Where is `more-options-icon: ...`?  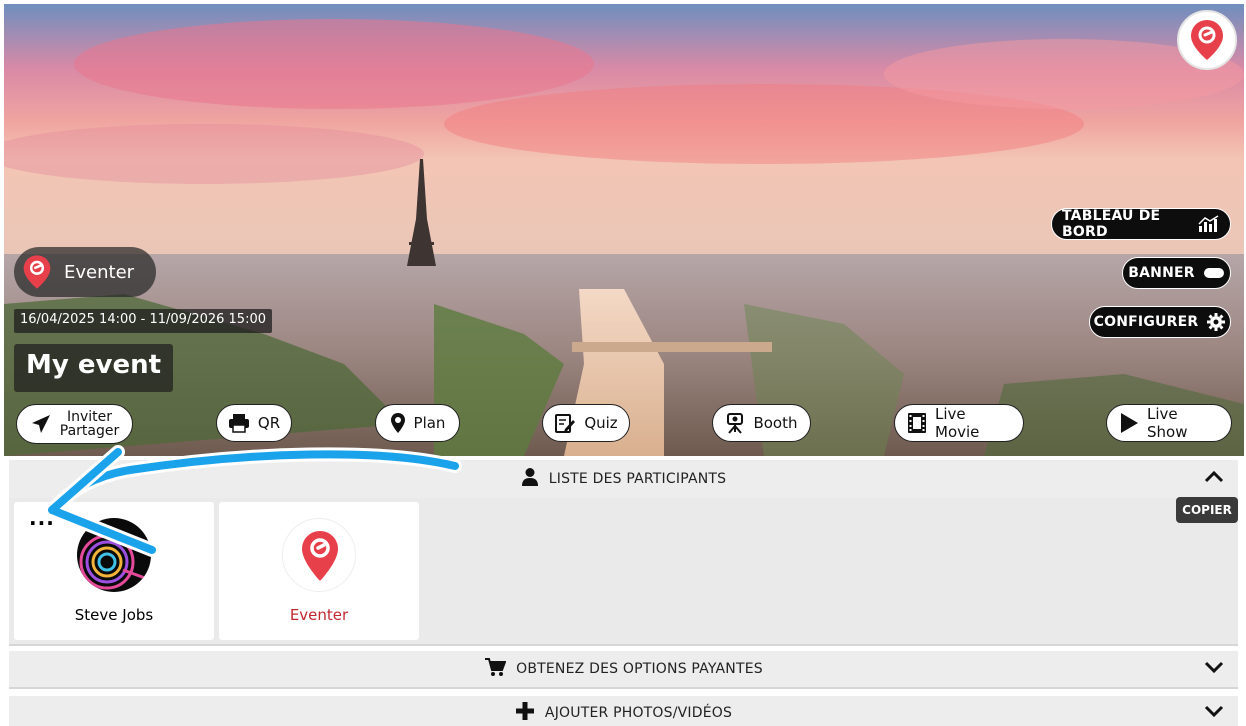
more-options-icon: ... is located at coordinates (42, 518).